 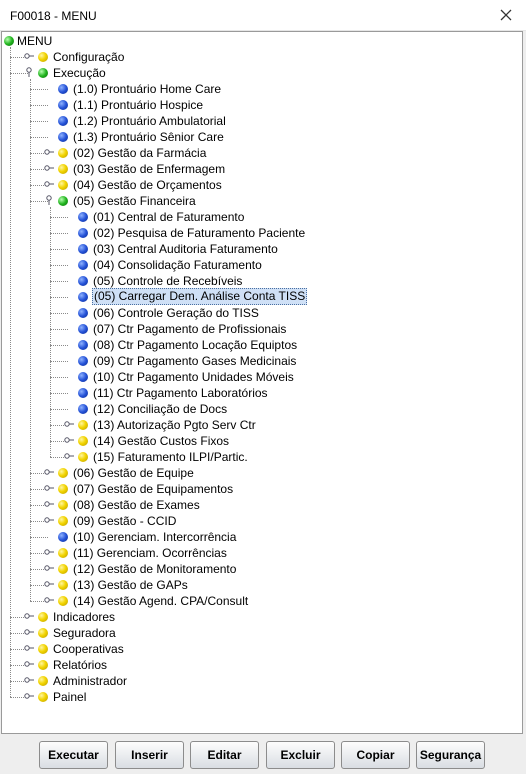 What do you see at coordinates (262, 553) in the screenshot?
I see `tree-node: (11) Gerenciam. Ocorrências` at bounding box center [262, 553].